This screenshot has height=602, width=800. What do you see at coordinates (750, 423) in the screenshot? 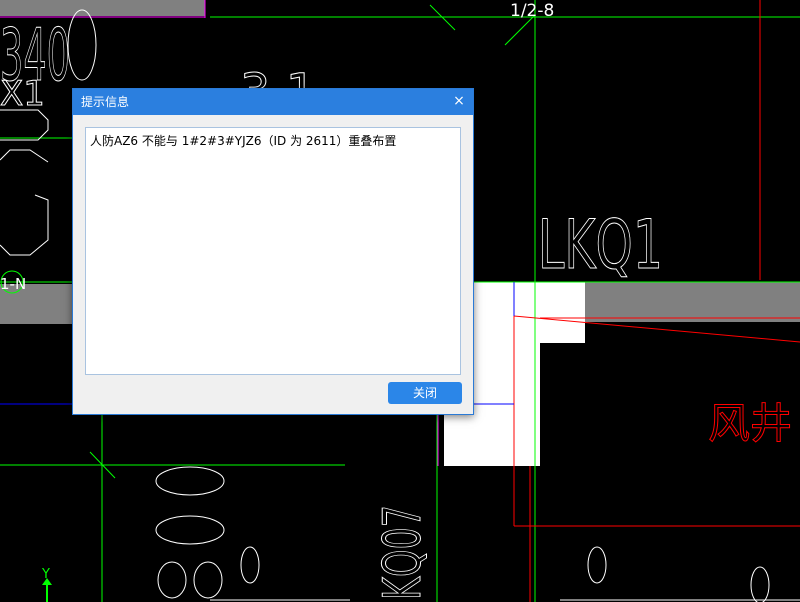
I see `label-fengjing: 风井` at bounding box center [750, 423].